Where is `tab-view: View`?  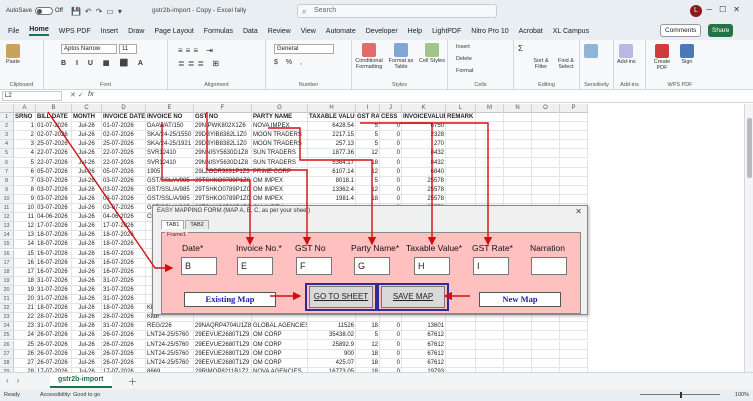 tab-view: View is located at coordinates (308, 31).